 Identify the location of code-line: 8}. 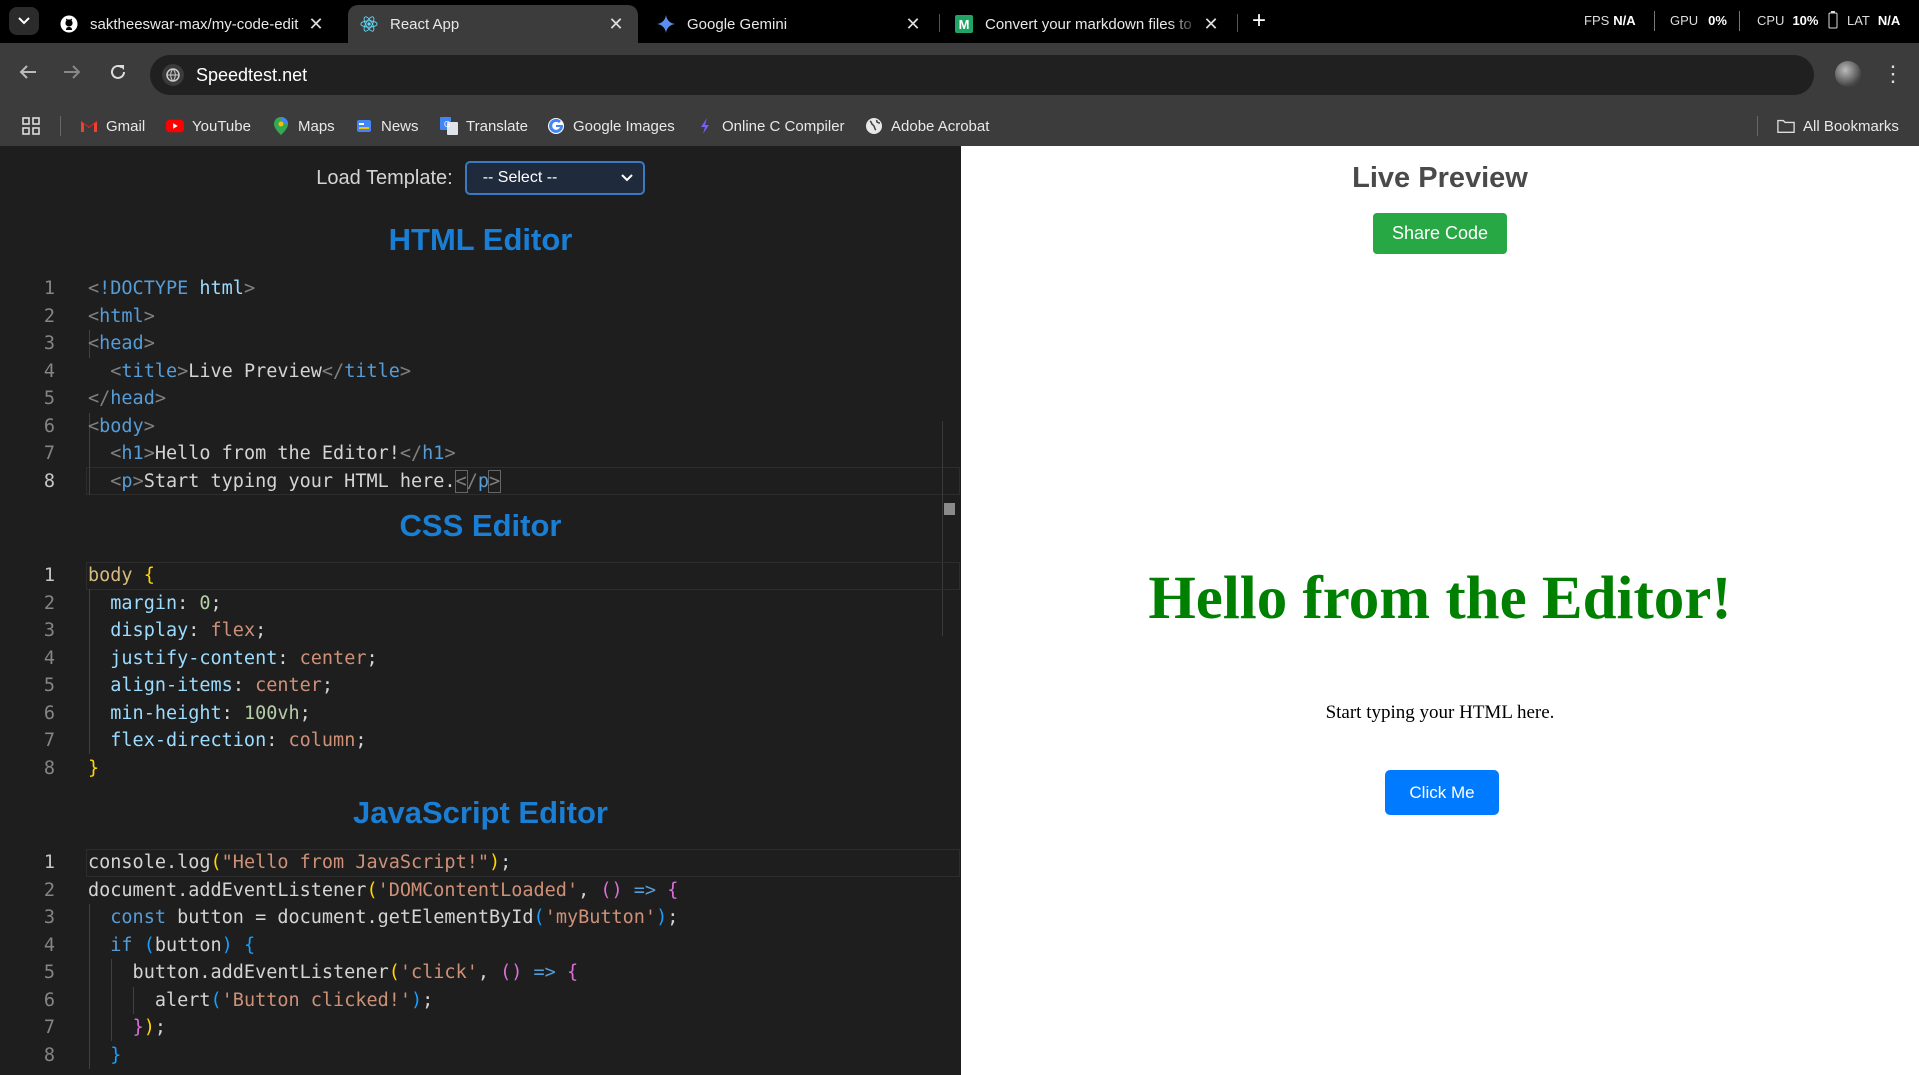
(480, 769).